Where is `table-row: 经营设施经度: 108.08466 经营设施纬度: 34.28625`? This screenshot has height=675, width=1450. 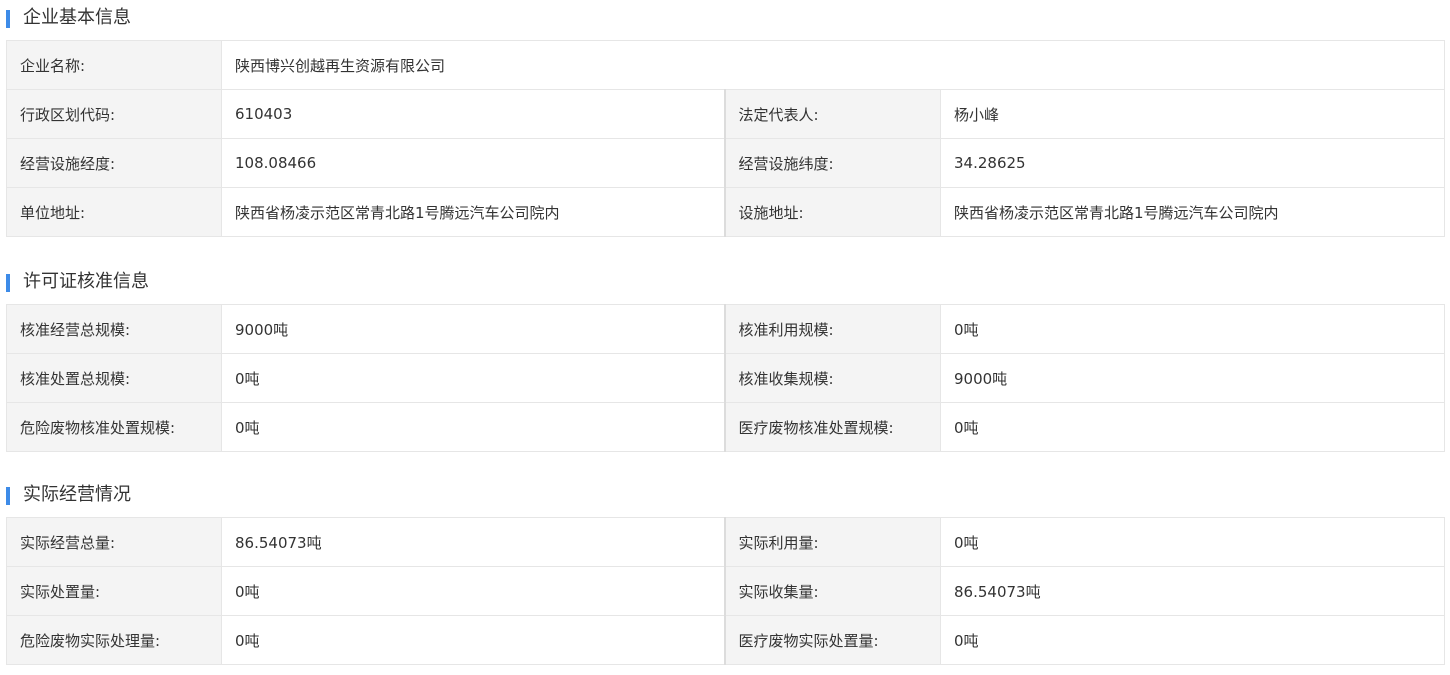
table-row: 经营设施经度: 108.08466 经营设施纬度: 34.28625 is located at coordinates (725, 163).